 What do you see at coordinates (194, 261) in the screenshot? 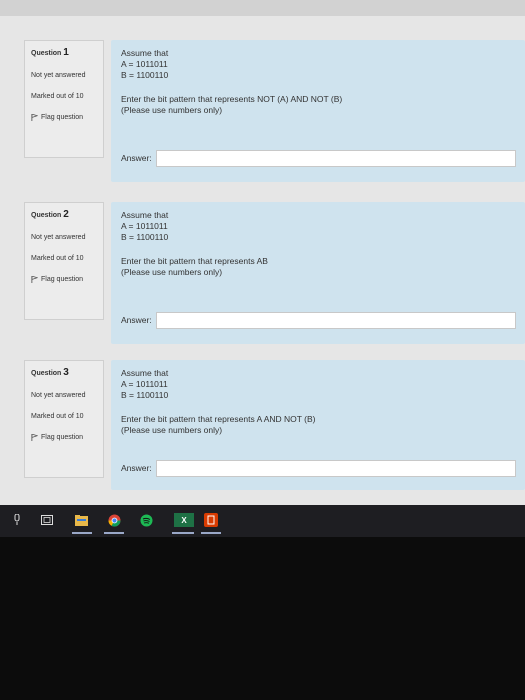
I see `question-prompt: Enter the bit pattern that represents AB` at bounding box center [194, 261].